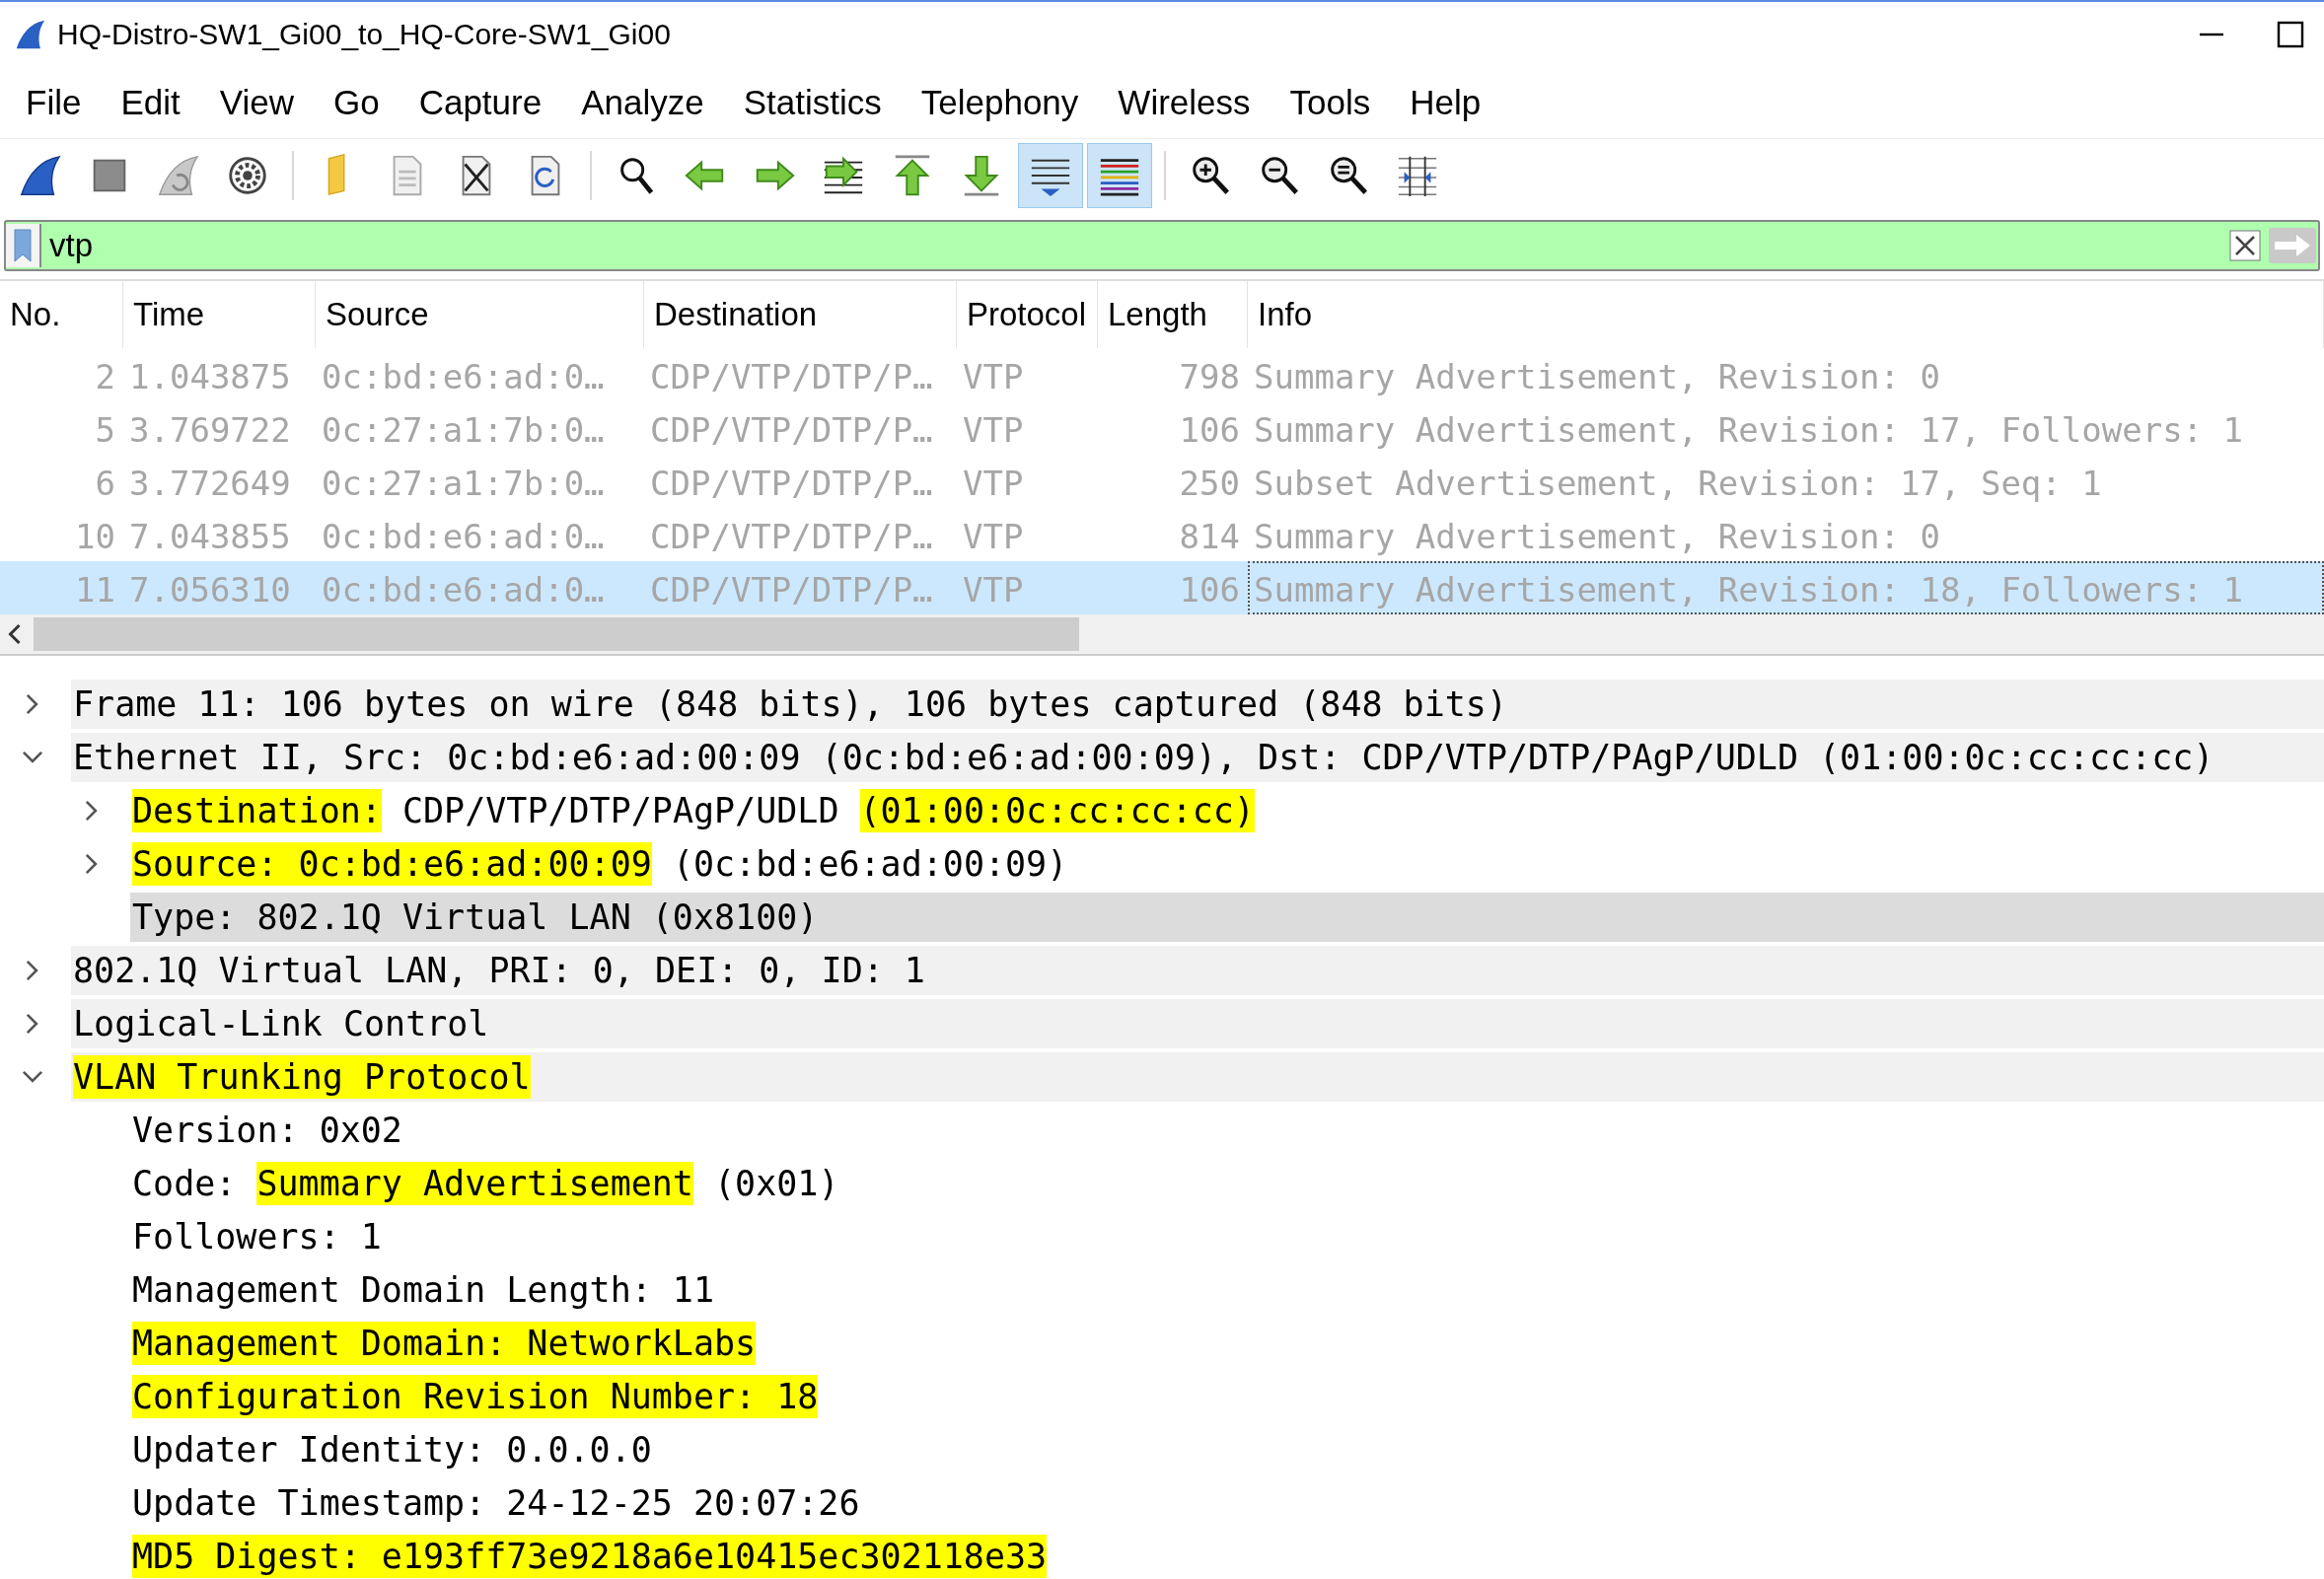 This screenshot has width=2324, height=1579. I want to click on tree-item: 802.1Q Virtual LAN, PRI: 0, DEI: 0, ID: 1, so click(1197, 970).